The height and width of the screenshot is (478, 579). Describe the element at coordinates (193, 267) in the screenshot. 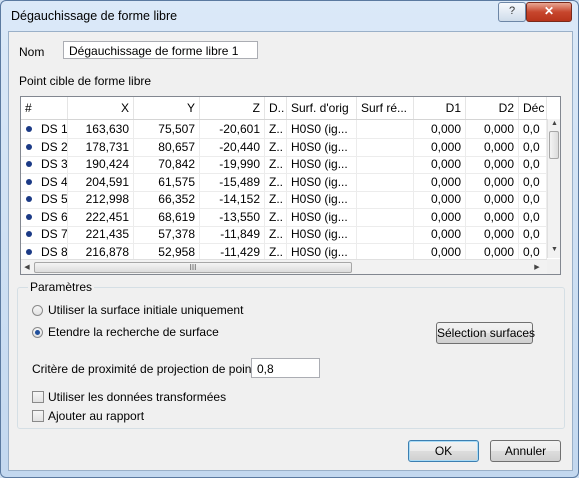

I see `horizontal-scroll-thumb: III` at that location.